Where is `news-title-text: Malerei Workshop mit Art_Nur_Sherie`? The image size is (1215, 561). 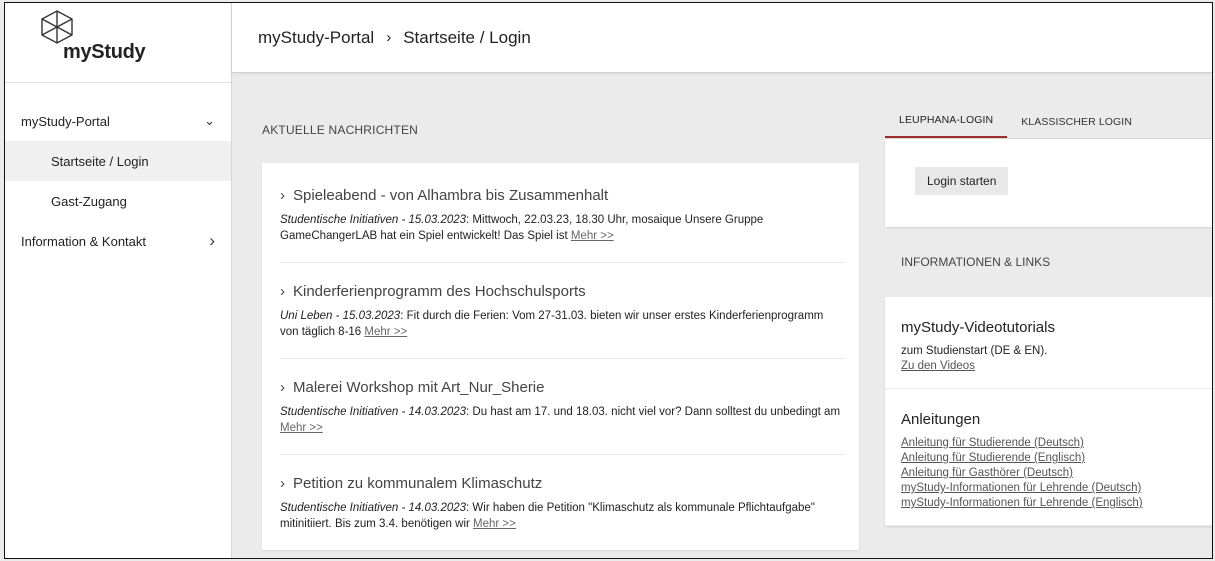
news-title-text: Malerei Workshop mit Art_Nur_Sherie is located at coordinates (419, 387).